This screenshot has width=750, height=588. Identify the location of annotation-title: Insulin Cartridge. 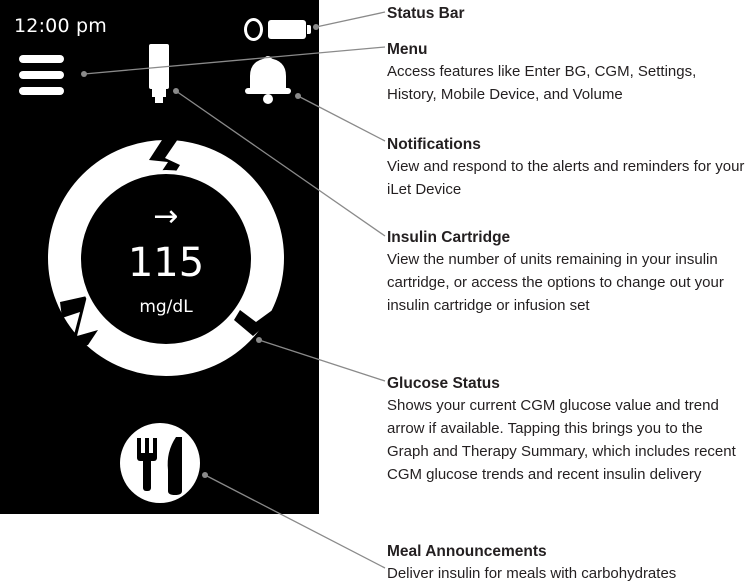
(449, 237).